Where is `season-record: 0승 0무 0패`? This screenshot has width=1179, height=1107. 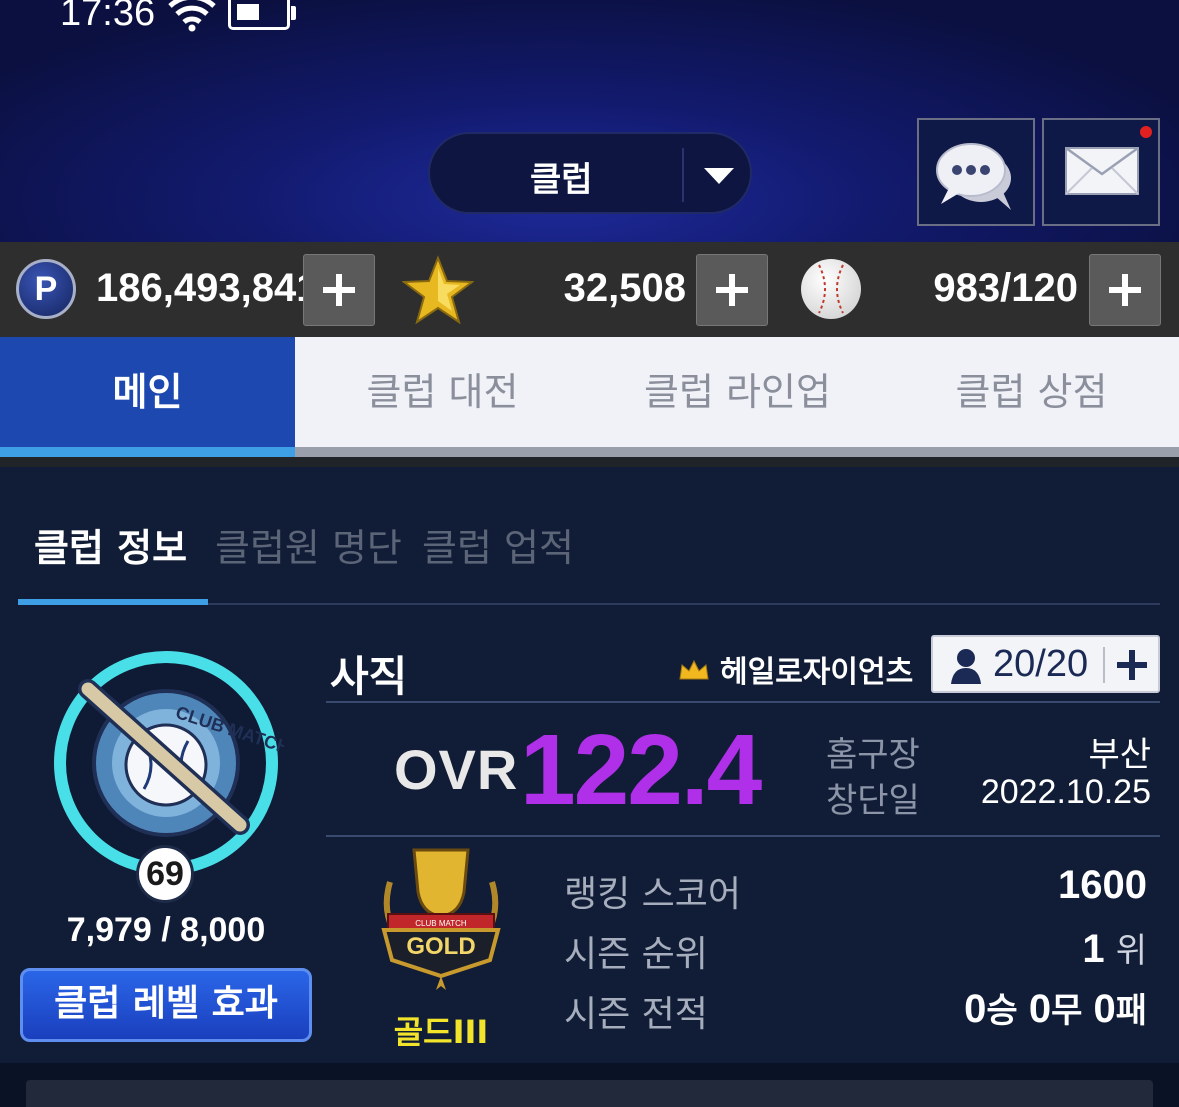 season-record: 0승 0무 0패 is located at coordinates (1055, 1007).